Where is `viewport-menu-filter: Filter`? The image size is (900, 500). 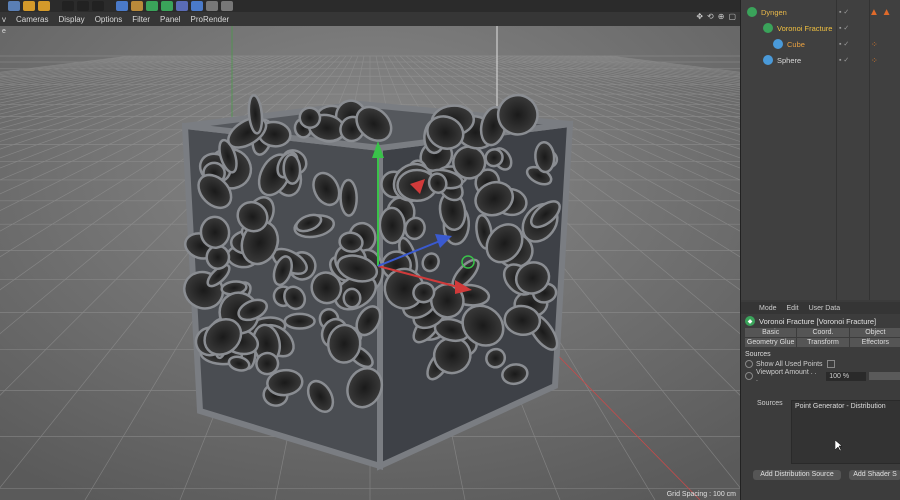 viewport-menu-filter: Filter is located at coordinates (141, 19).